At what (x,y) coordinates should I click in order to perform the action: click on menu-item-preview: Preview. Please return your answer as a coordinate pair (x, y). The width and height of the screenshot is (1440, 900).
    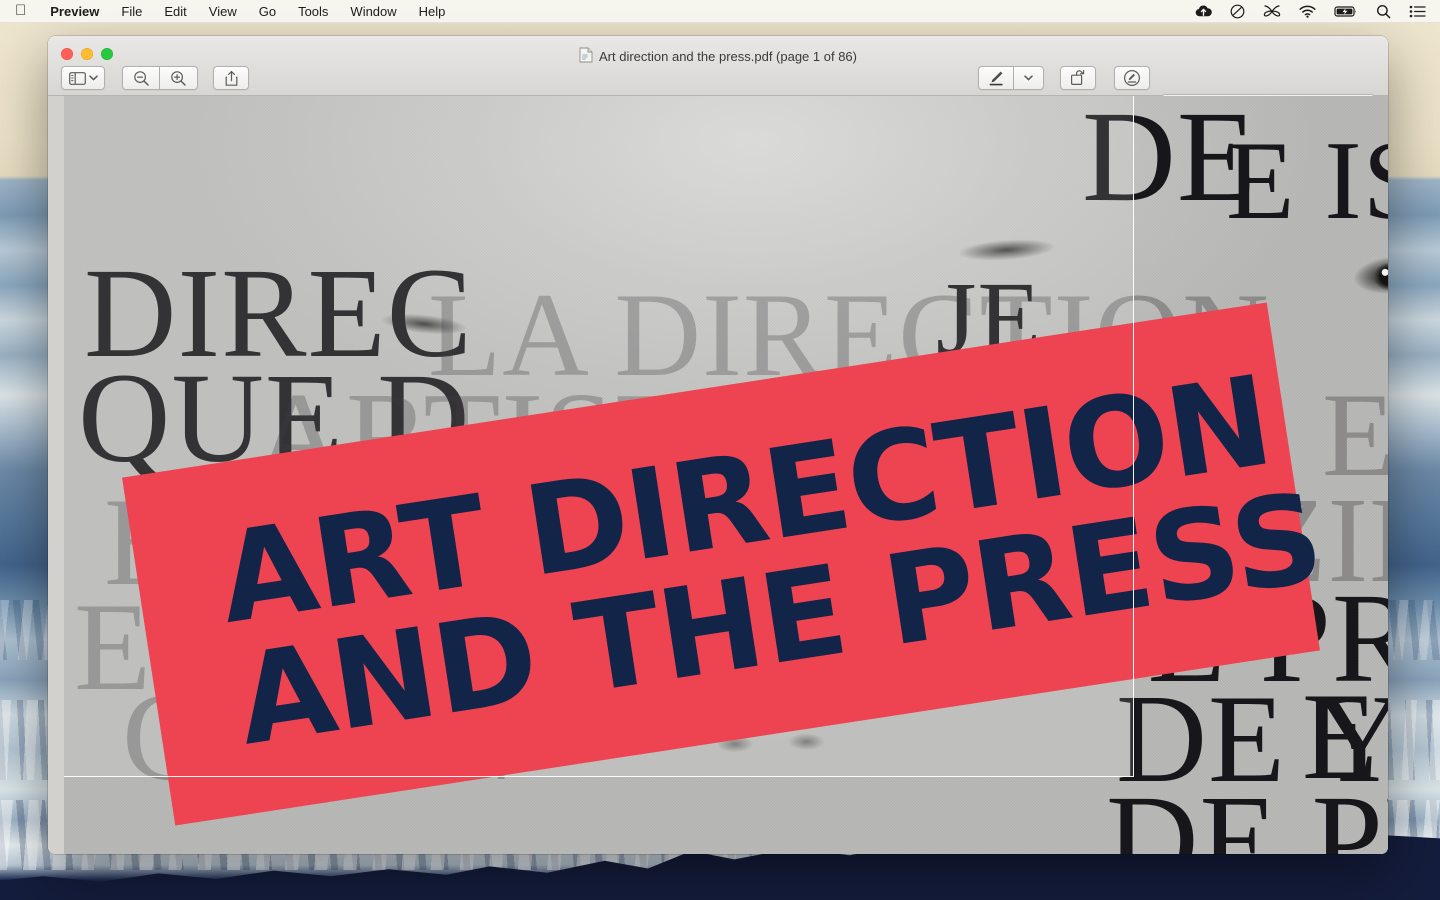
    Looking at the image, I should click on (74, 11).